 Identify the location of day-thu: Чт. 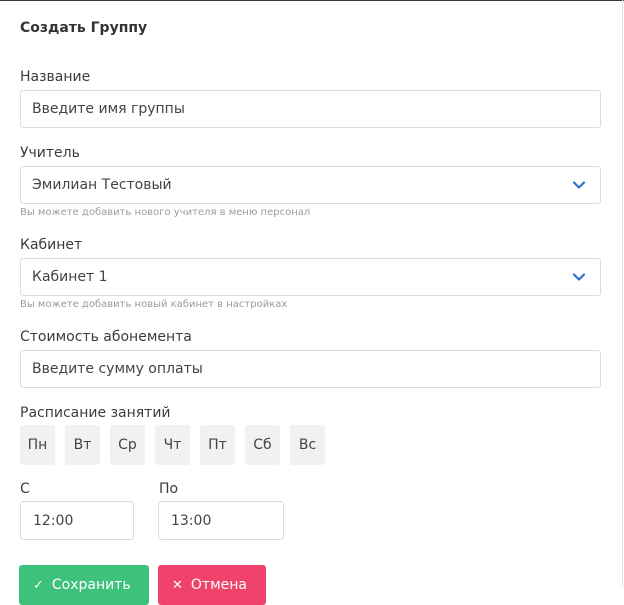
(172, 445).